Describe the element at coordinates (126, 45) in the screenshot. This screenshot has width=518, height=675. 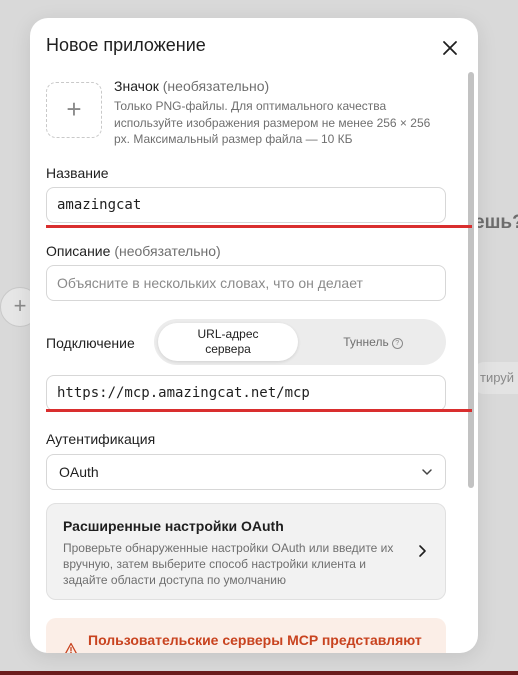
I see `dialog-title: Новое приложение` at that location.